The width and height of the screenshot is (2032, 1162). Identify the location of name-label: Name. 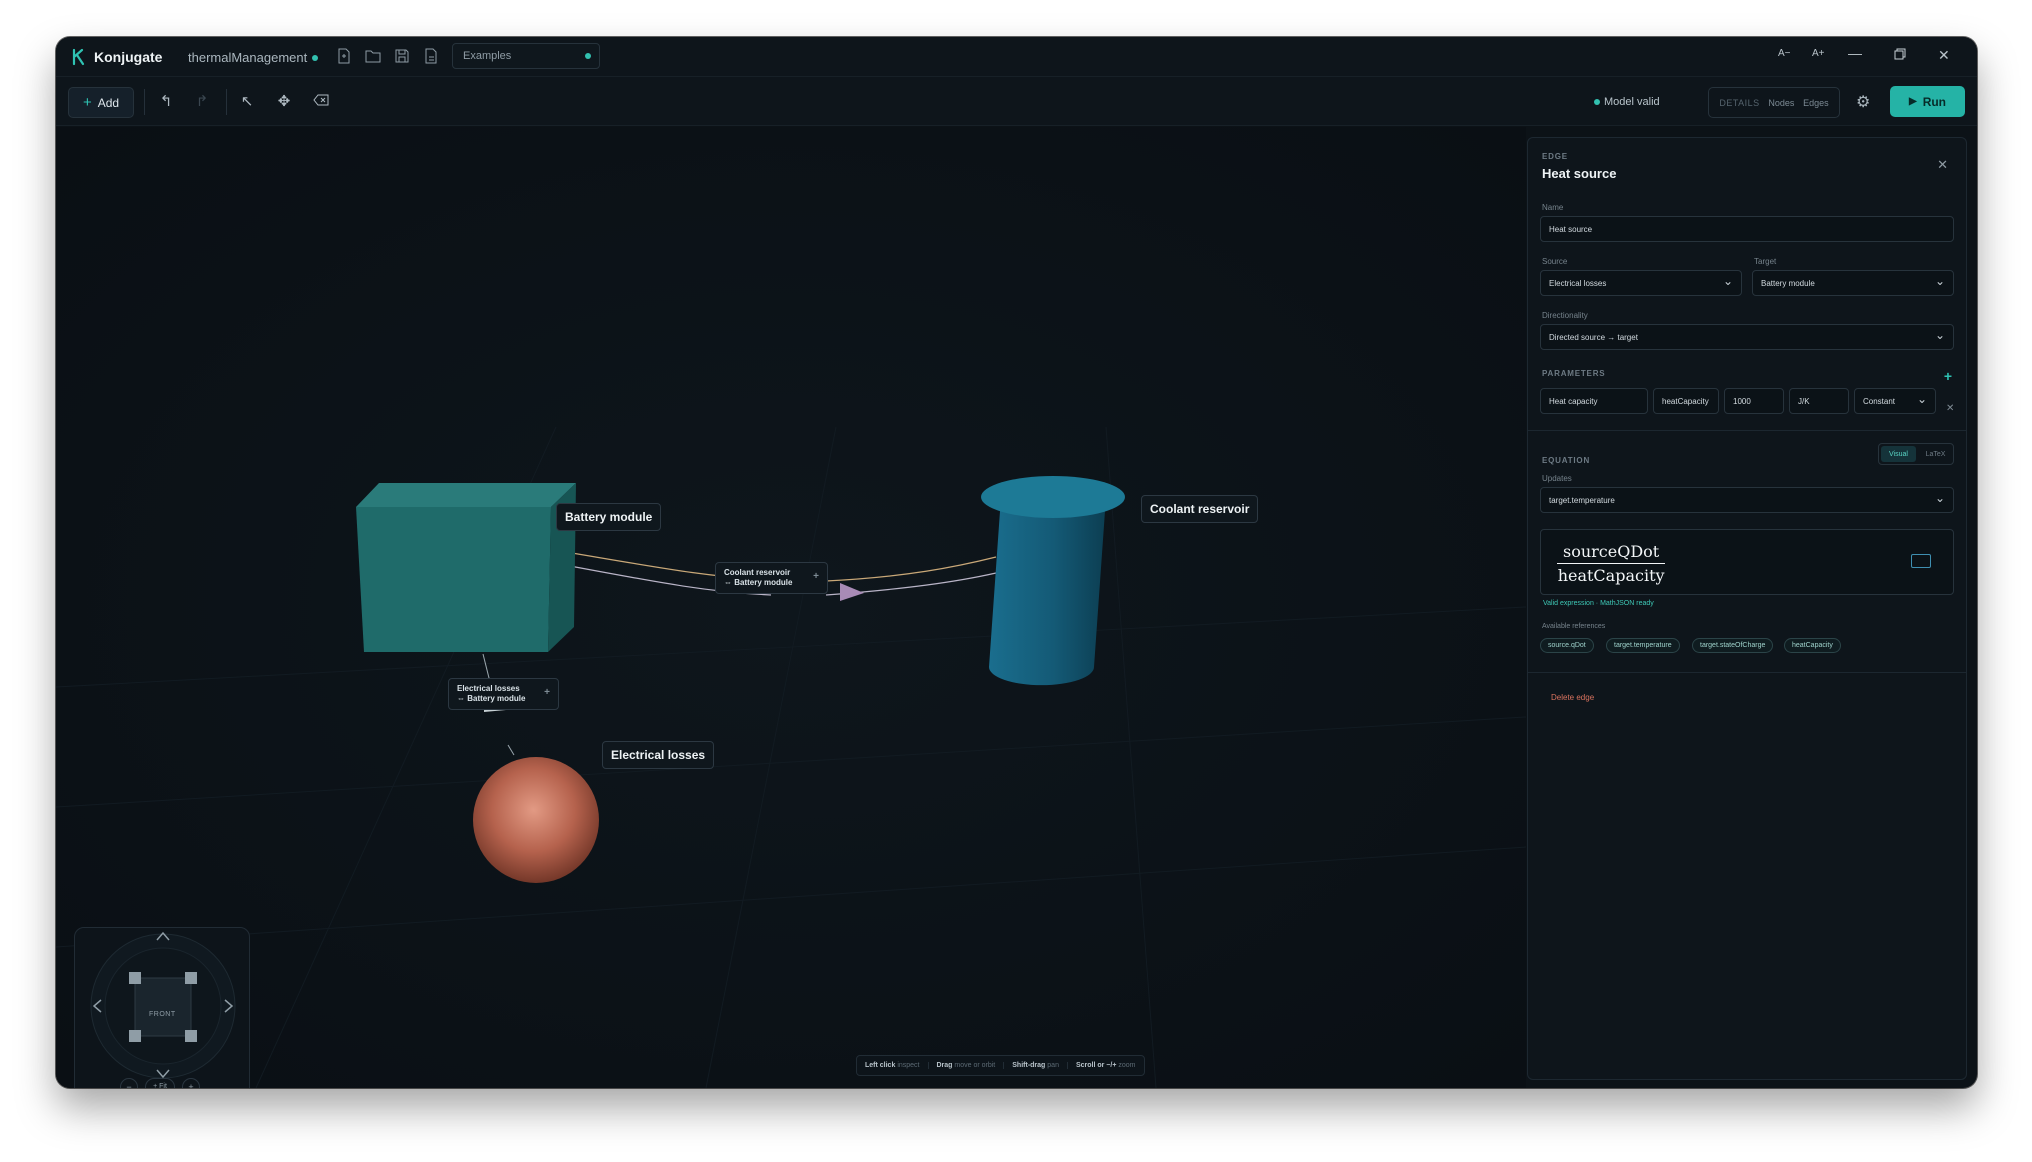
(1553, 207).